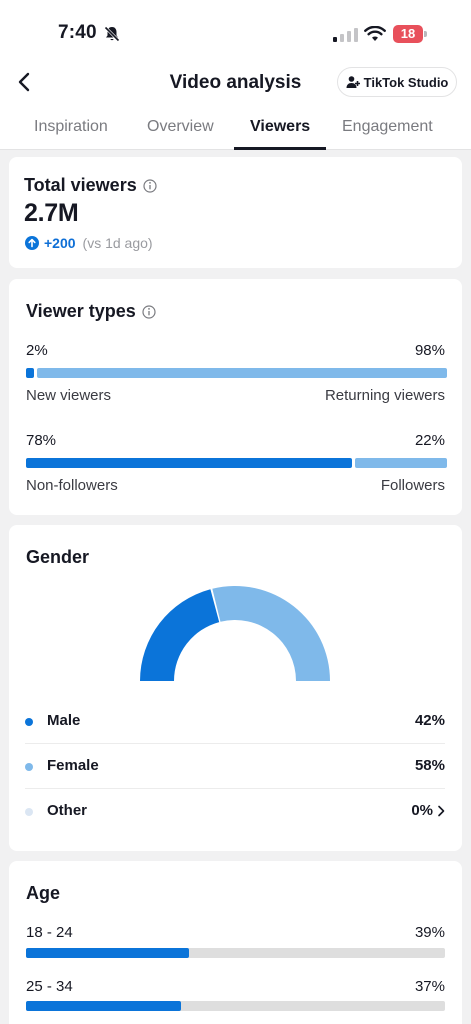 This screenshot has height=1024, width=471. Describe the element at coordinates (64, 720) in the screenshot. I see `male-label: Male` at that location.